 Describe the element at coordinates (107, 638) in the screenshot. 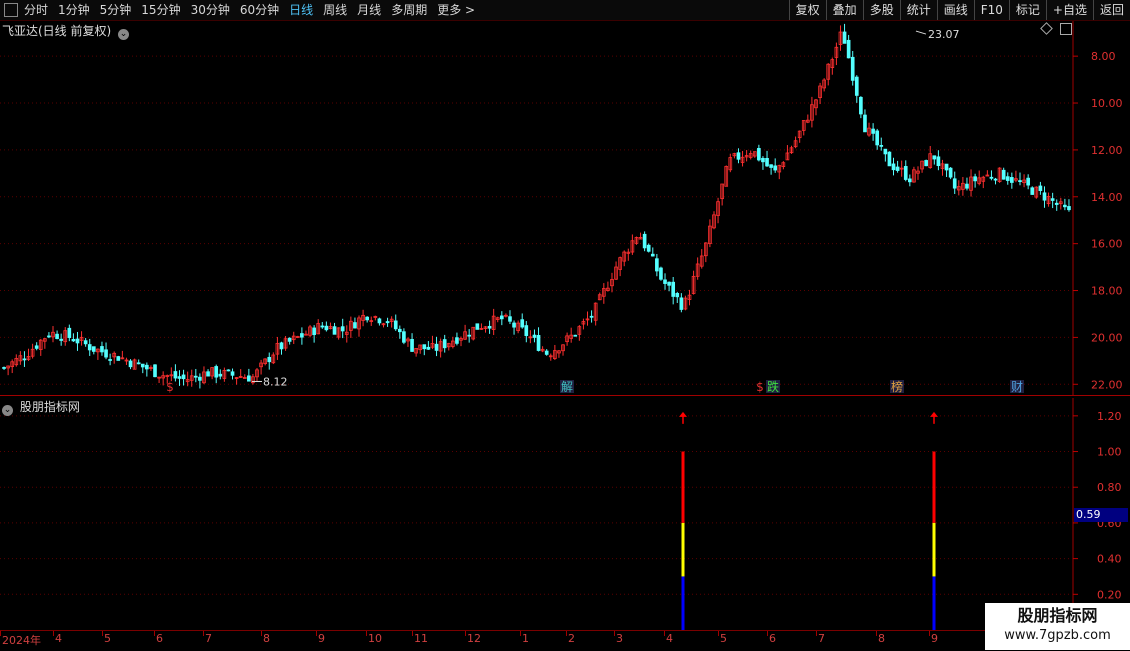

I see `x-axis-label: 5` at that location.